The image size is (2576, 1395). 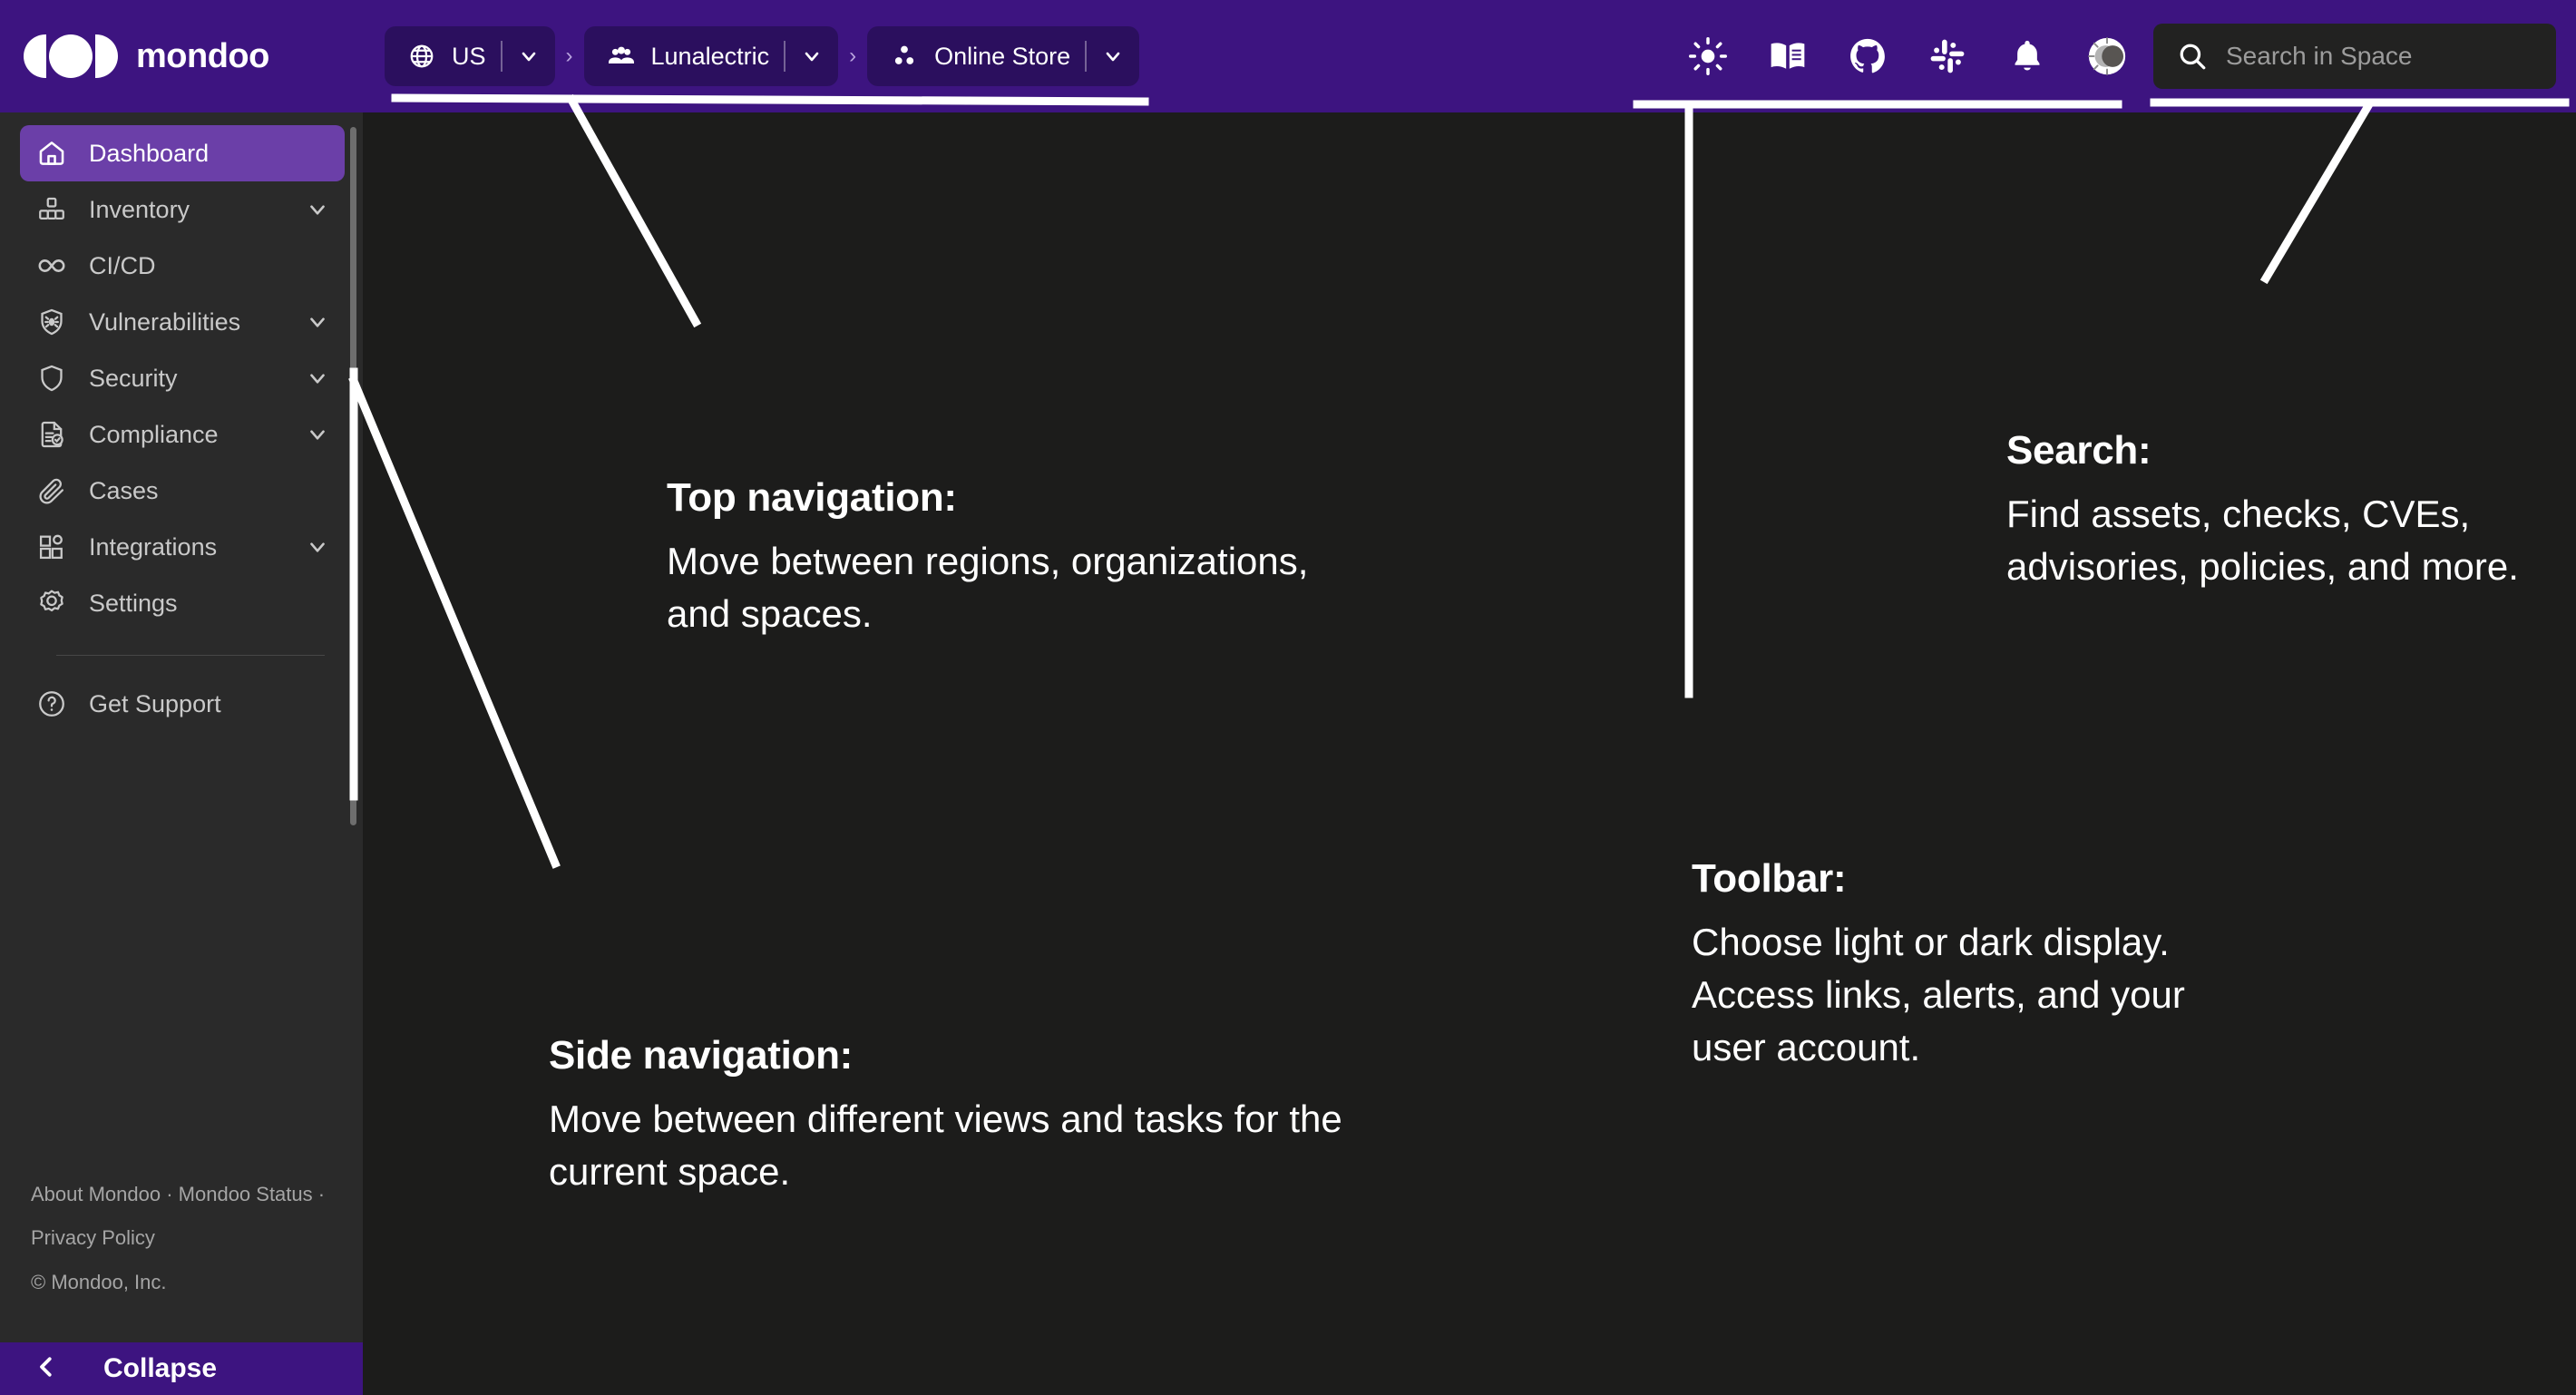 I want to click on sidebar-divider, so click(x=190, y=655).